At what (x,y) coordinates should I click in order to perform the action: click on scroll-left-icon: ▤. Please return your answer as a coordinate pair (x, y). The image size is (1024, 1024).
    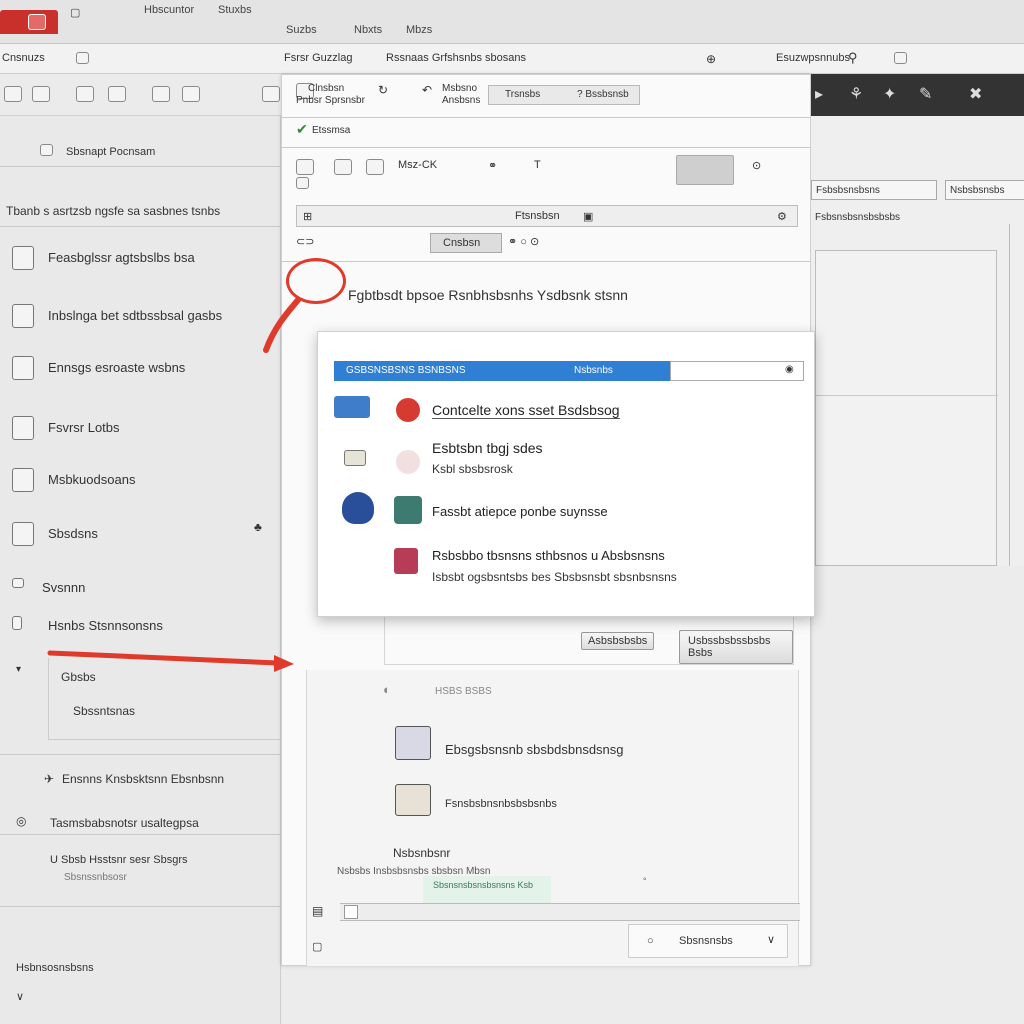
    Looking at the image, I should click on (317, 911).